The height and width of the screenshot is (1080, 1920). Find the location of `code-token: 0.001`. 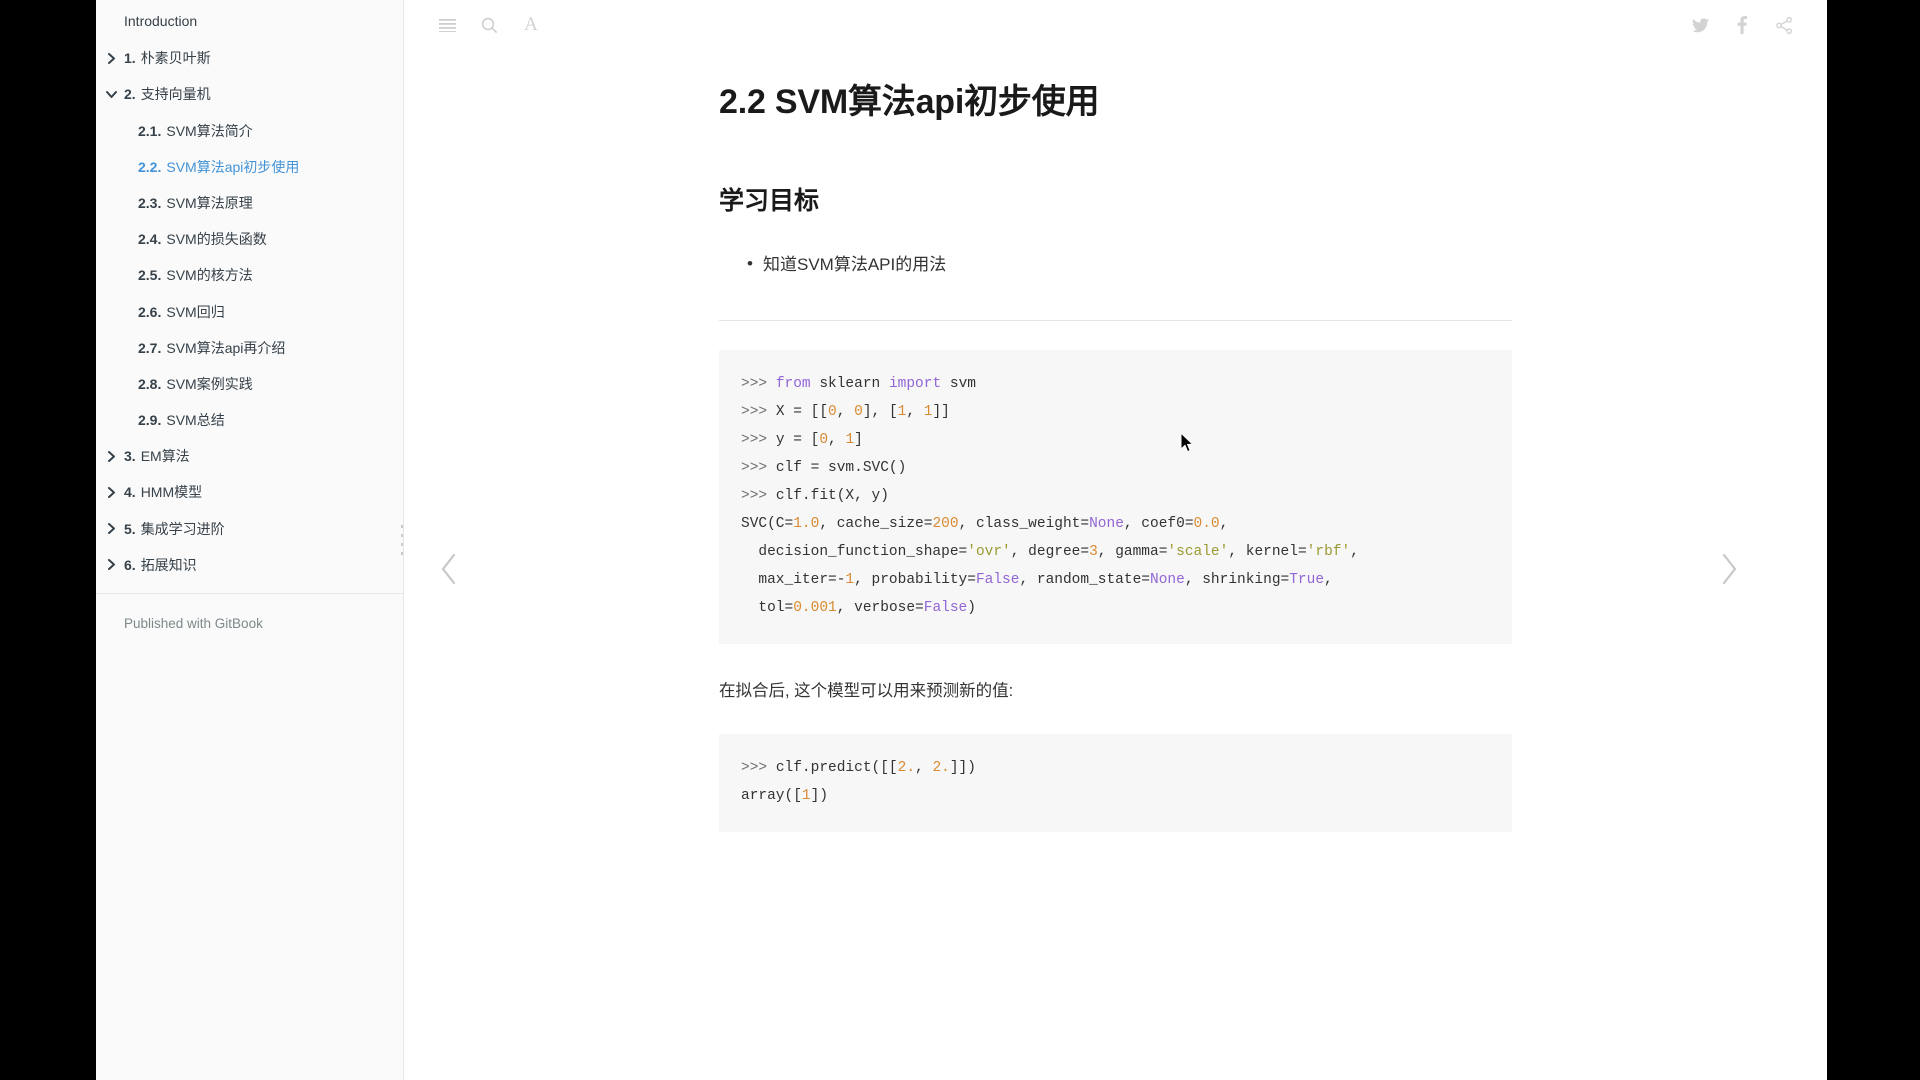

code-token: 0.001 is located at coordinates (815, 608).